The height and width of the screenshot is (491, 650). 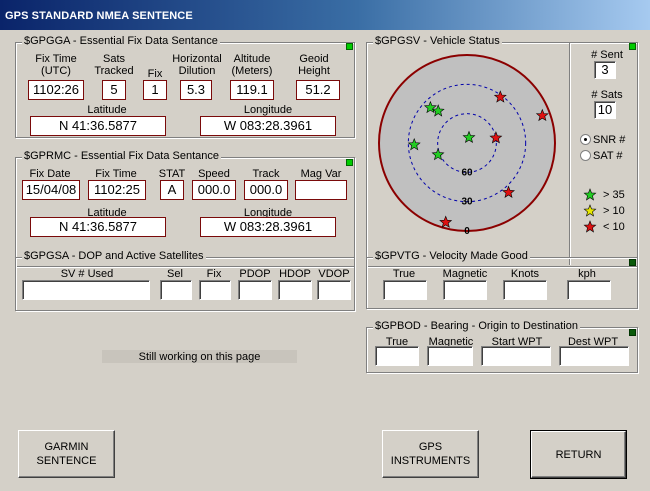 I want to click on gga-latitude-label: Latitude, so click(x=107, y=110).